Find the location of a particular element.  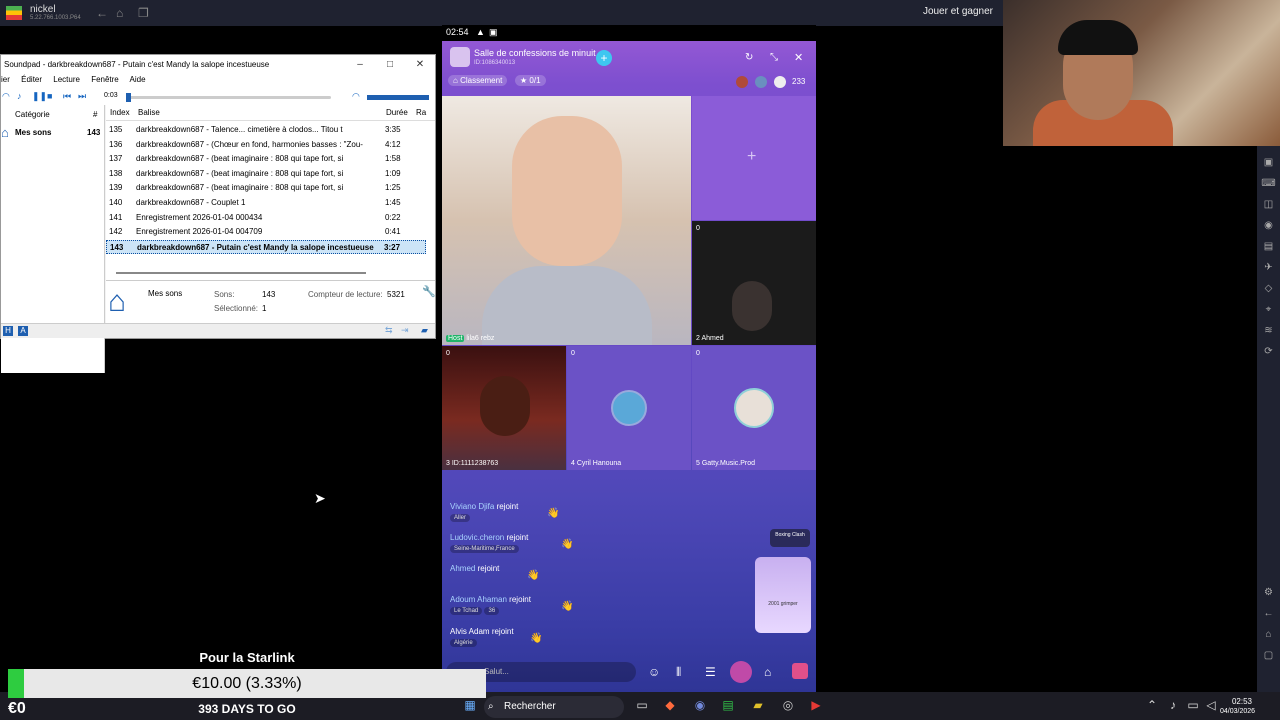

headphones-icon: ◠ is located at coordinates (7, 96).